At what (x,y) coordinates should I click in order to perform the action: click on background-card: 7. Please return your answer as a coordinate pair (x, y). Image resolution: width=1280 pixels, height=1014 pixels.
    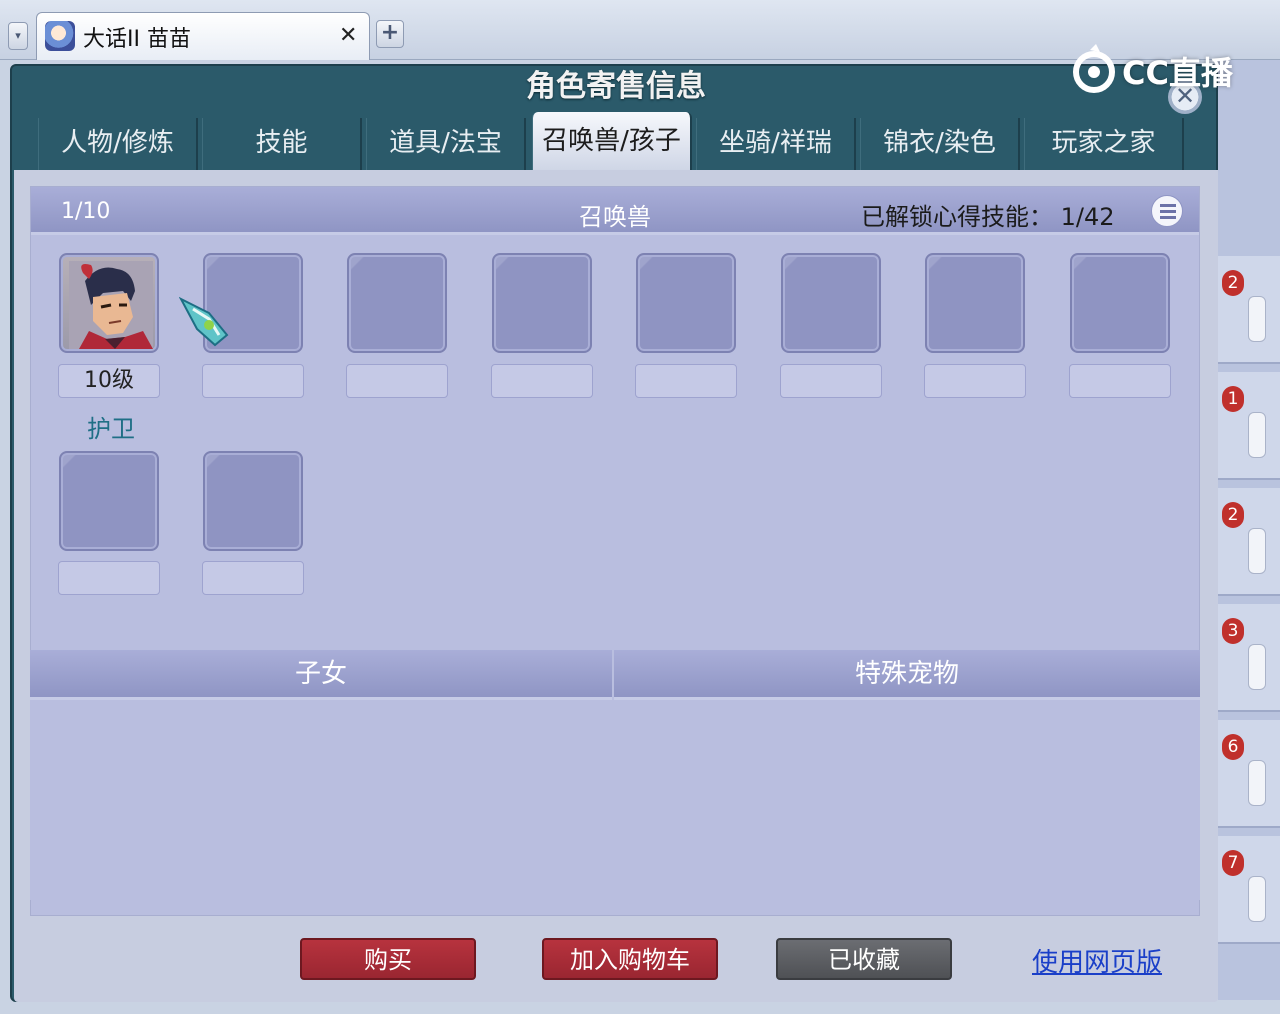
    Looking at the image, I should click on (1249, 890).